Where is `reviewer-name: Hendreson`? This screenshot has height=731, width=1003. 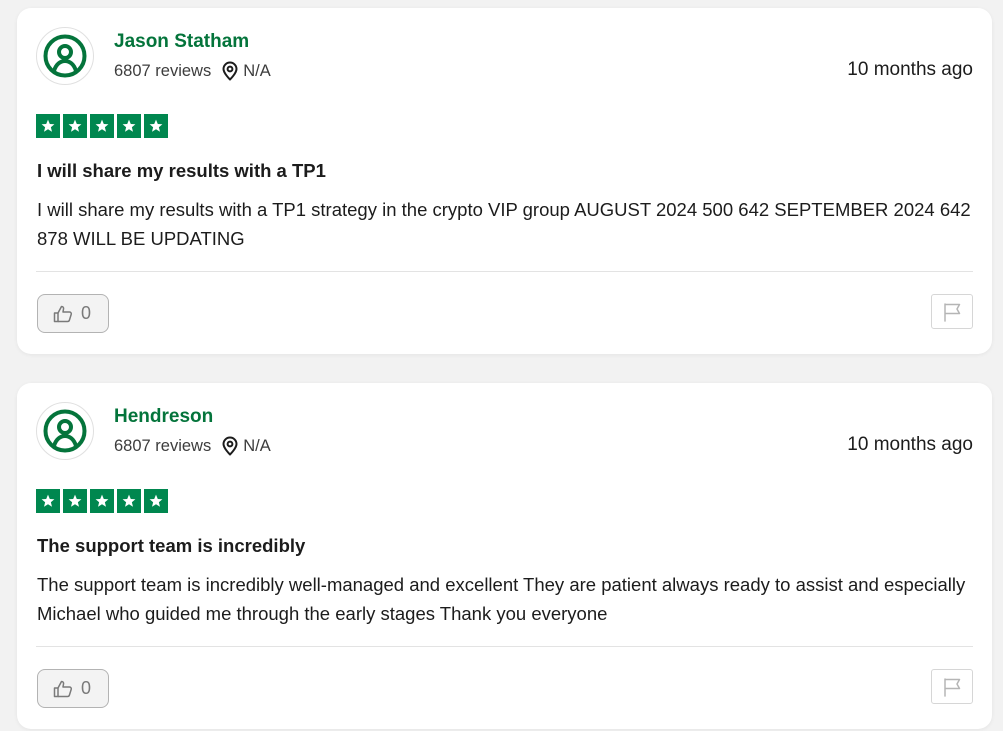
reviewer-name: Hendreson is located at coordinates (163, 417).